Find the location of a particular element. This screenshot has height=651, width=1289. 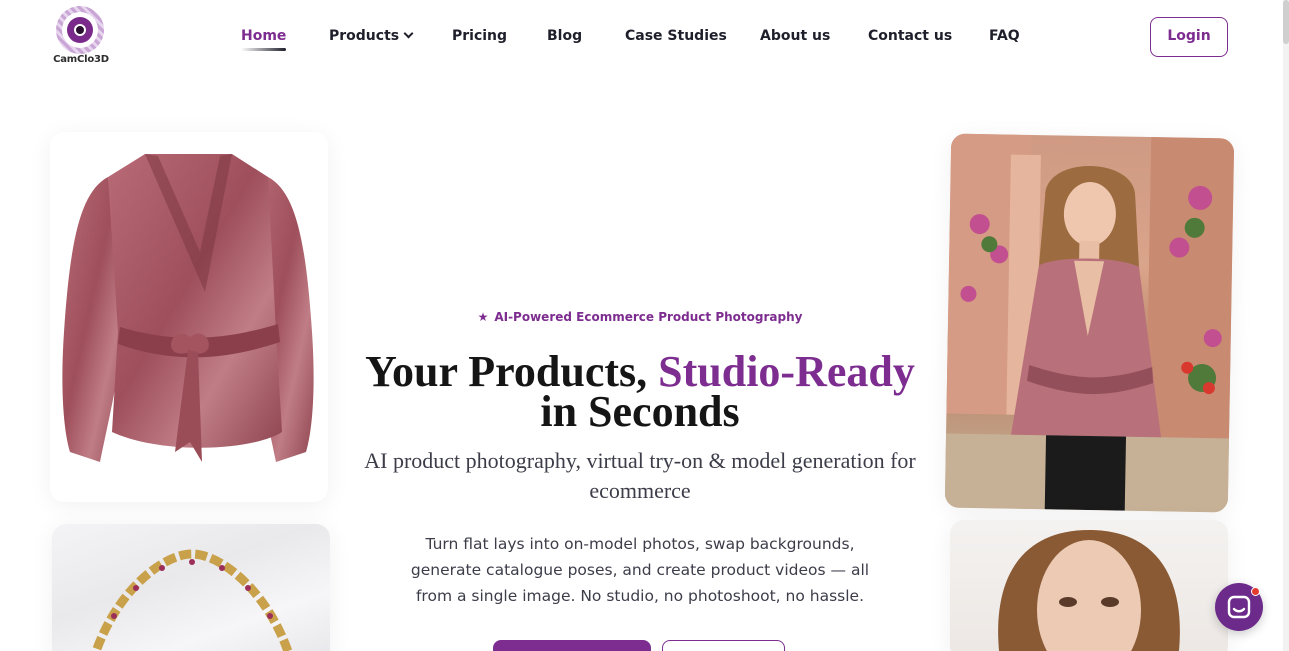

nav-item-case-studies: Case Studies is located at coordinates (676, 36).